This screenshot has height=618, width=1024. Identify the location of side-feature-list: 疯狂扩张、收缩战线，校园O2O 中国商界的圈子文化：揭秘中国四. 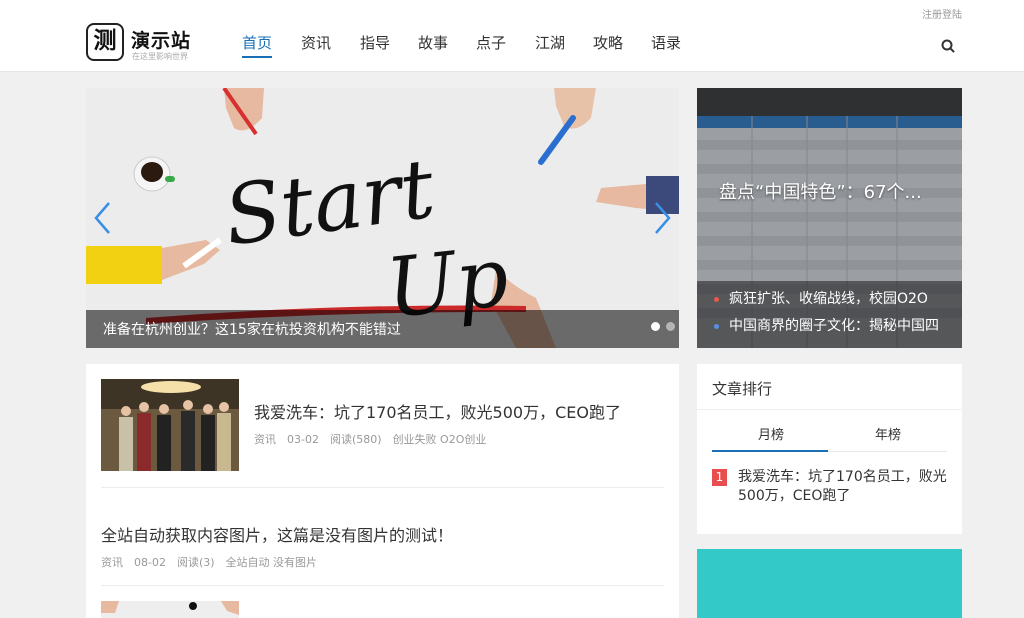
(829, 314).